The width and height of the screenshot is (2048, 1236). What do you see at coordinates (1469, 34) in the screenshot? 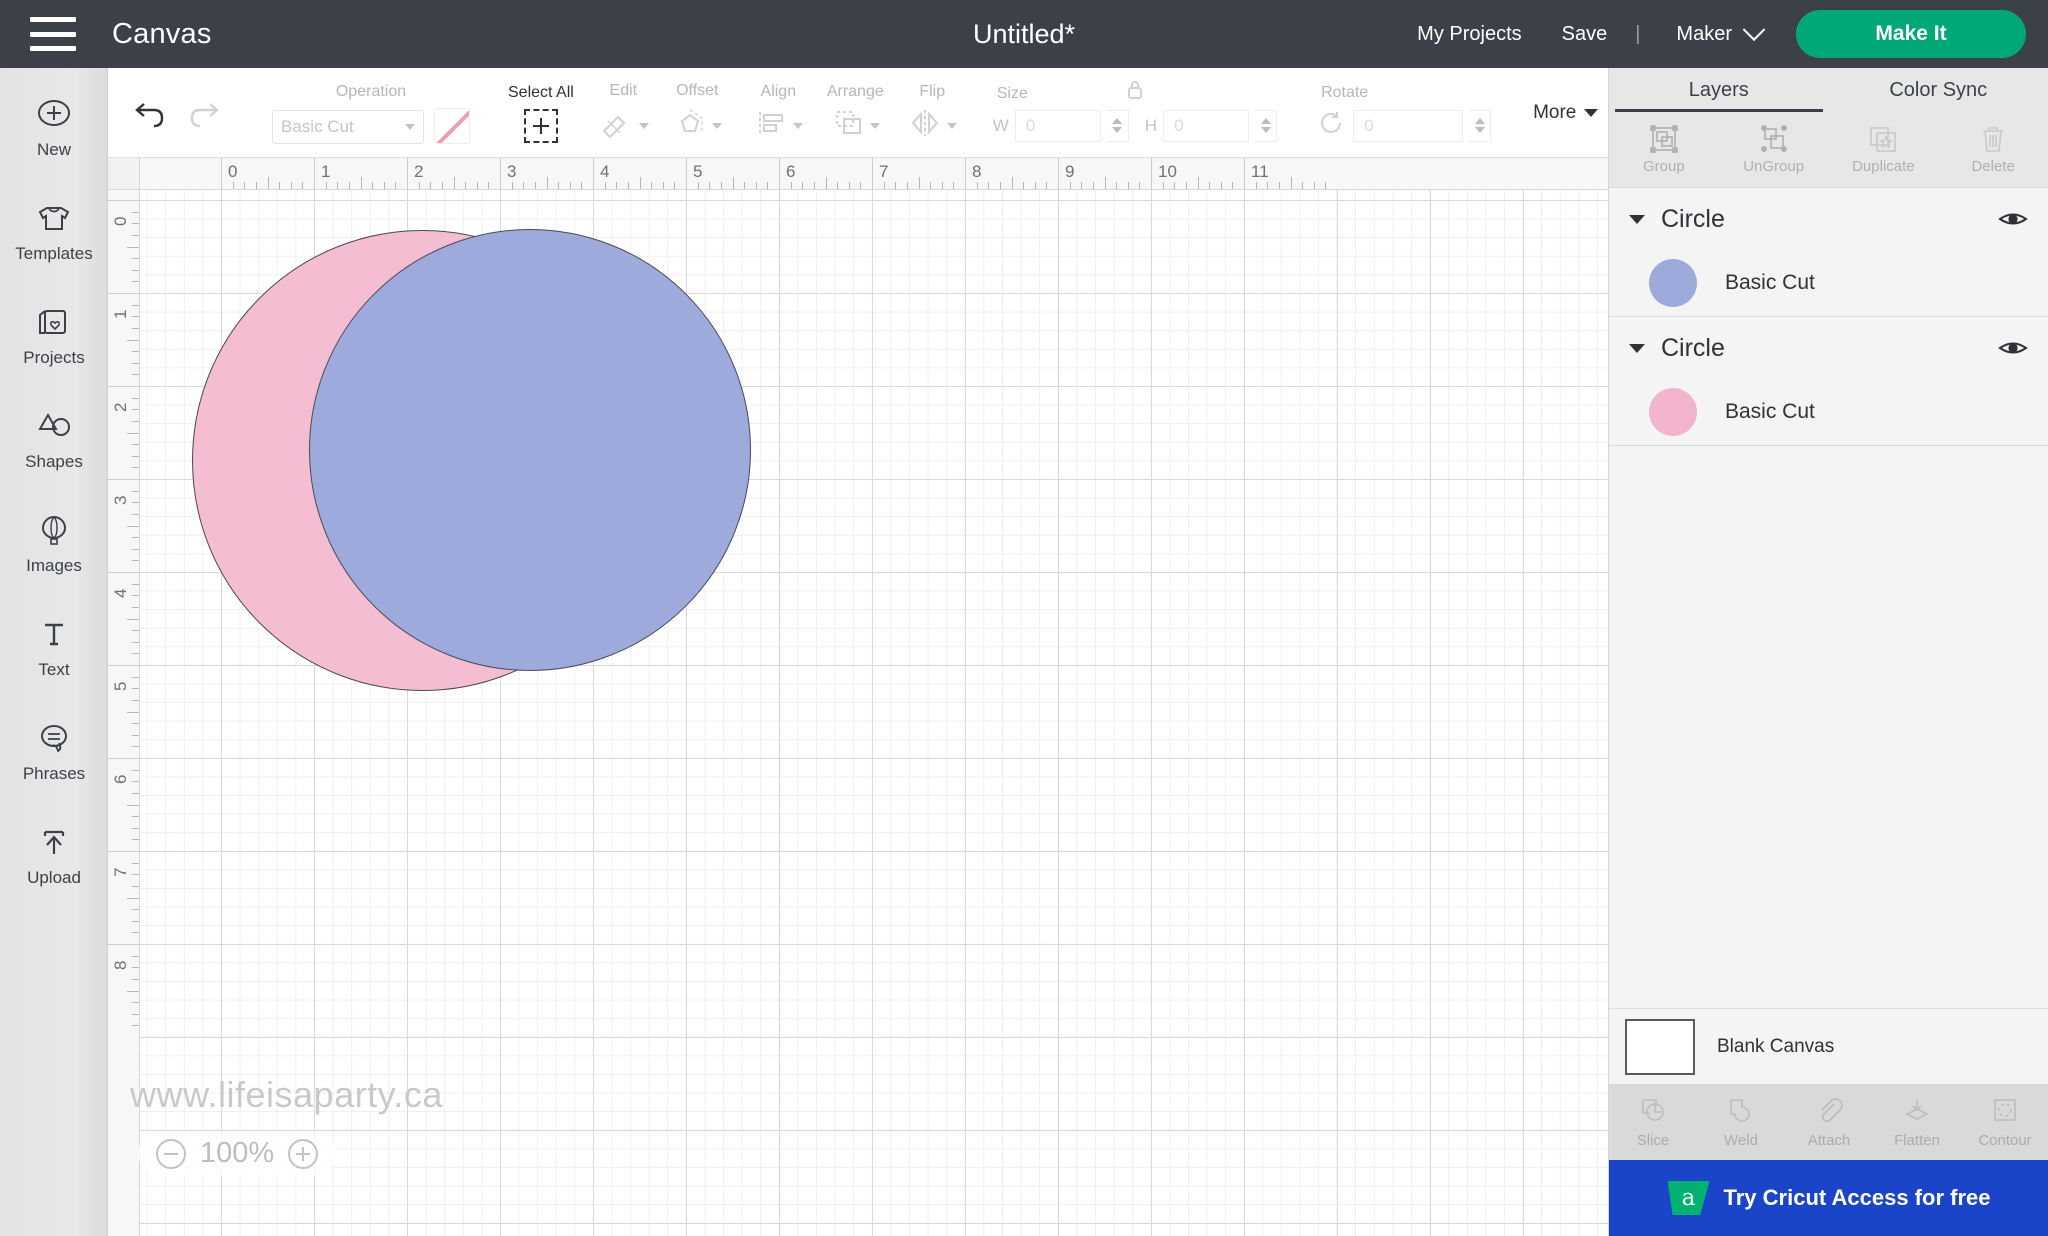
I see `my-projects-link: My Projects` at bounding box center [1469, 34].